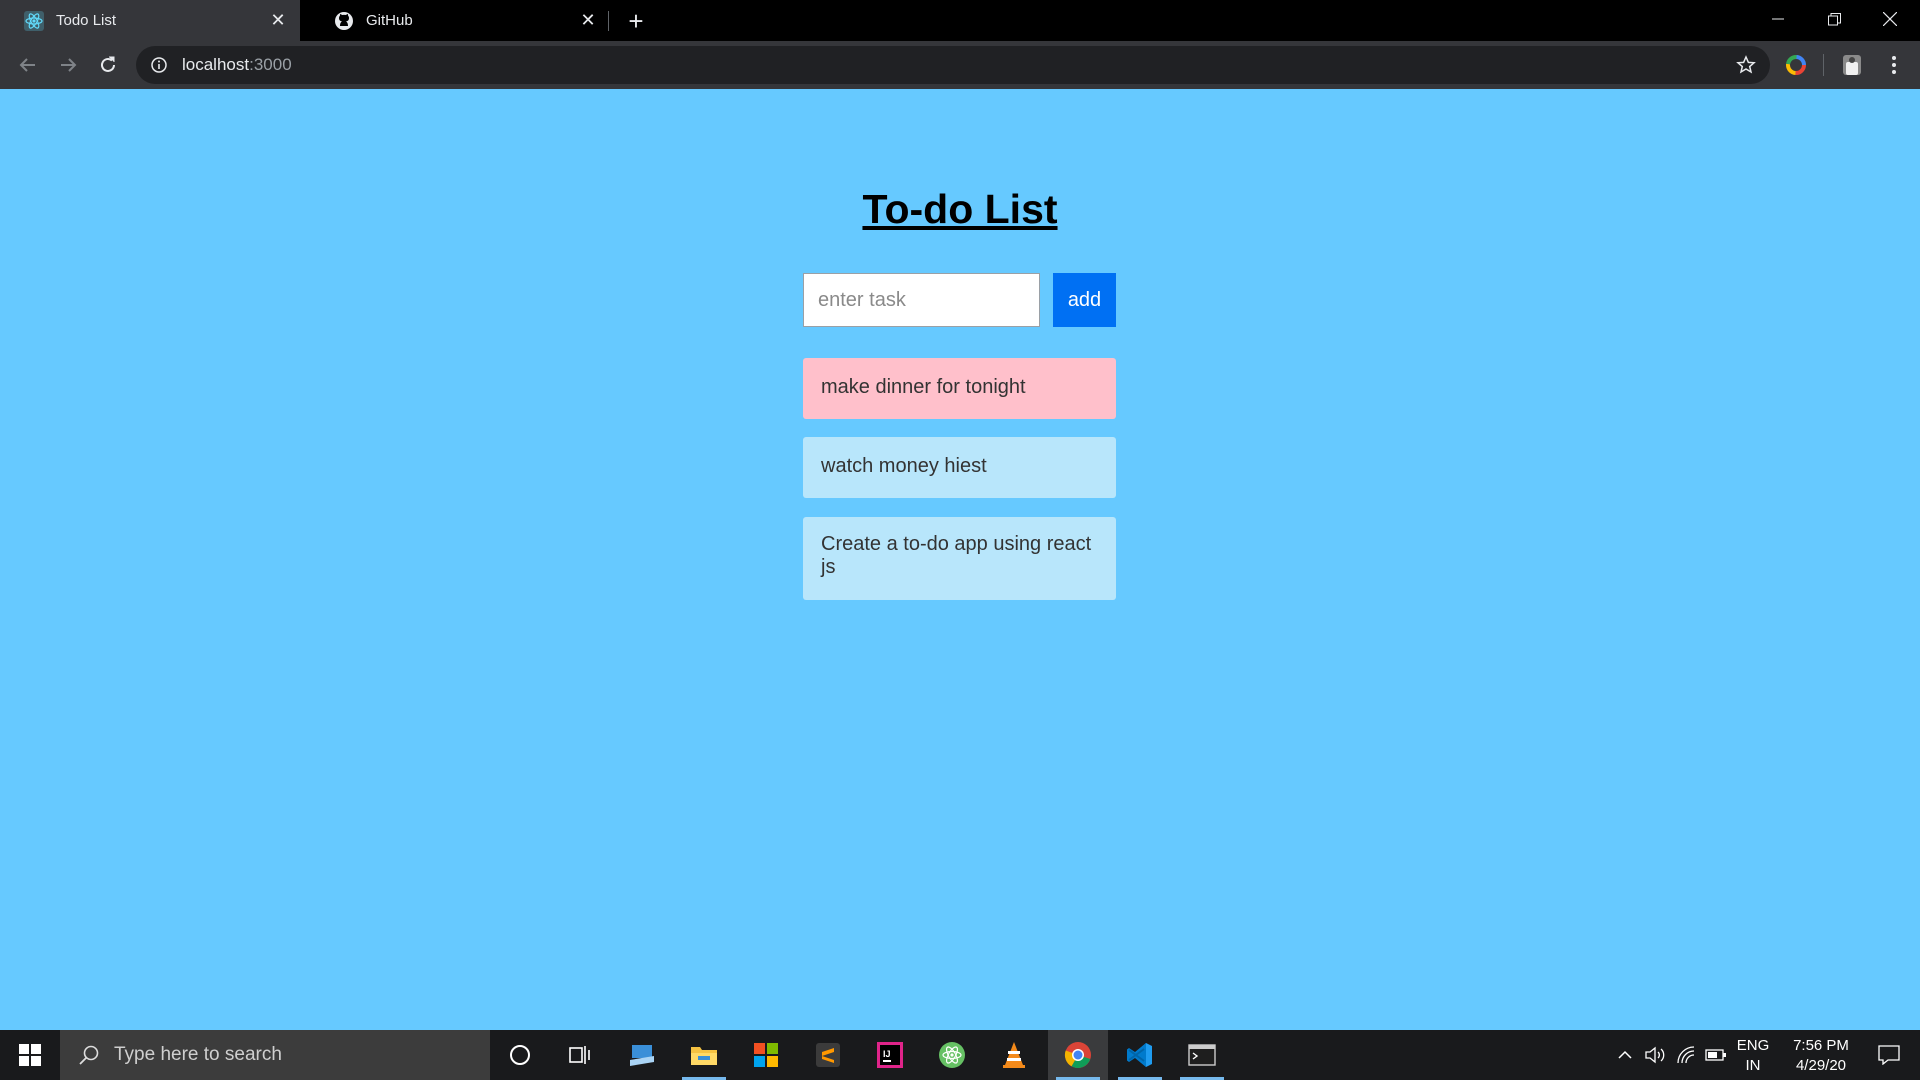  I want to click on chevron-up-icon, so click(1625, 1054).